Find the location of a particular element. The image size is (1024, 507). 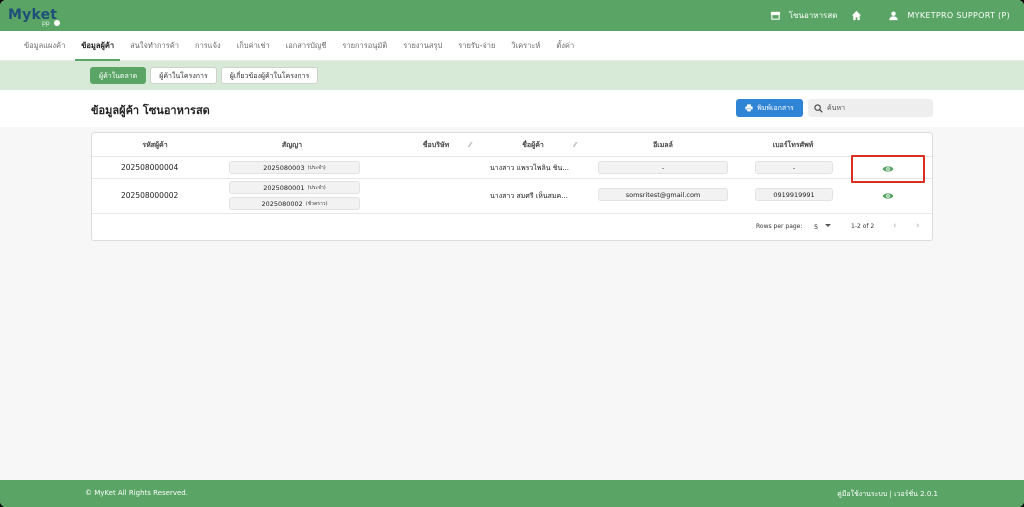

top-right-controls: โซนอาหารสด MYKETPRO SUPPORT (P) is located at coordinates (890, 15).